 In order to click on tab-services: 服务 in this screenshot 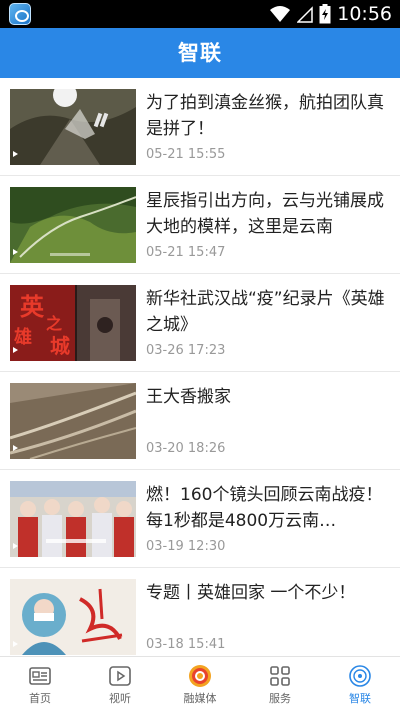, I will do `click(280, 683)`.